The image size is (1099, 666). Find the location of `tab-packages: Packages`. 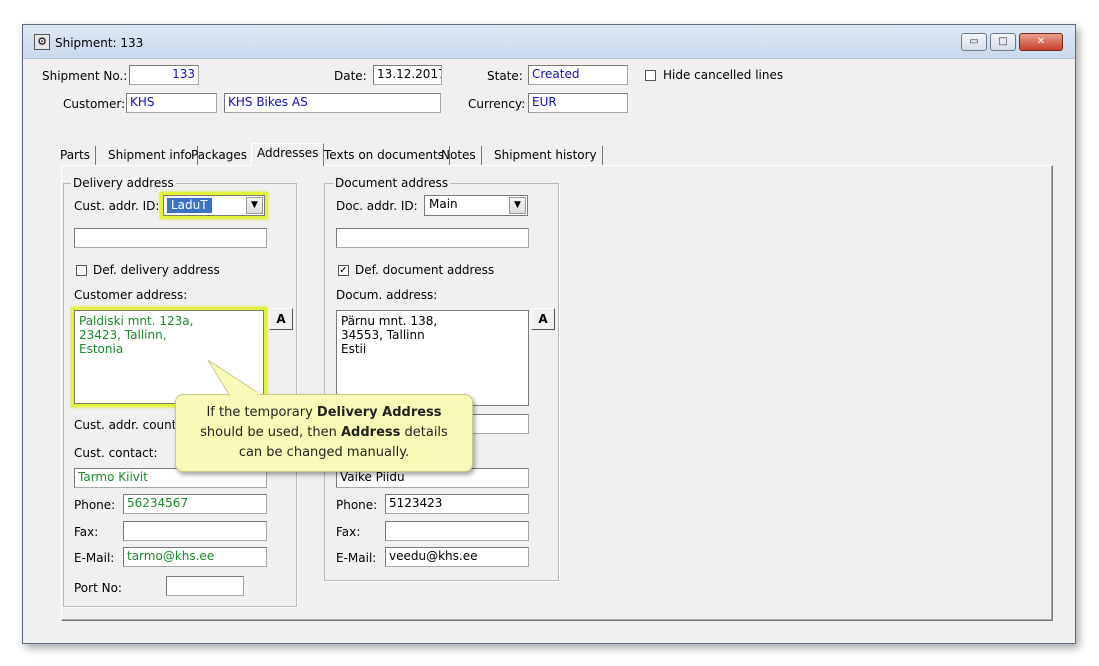

tab-packages: Packages is located at coordinates (219, 156).